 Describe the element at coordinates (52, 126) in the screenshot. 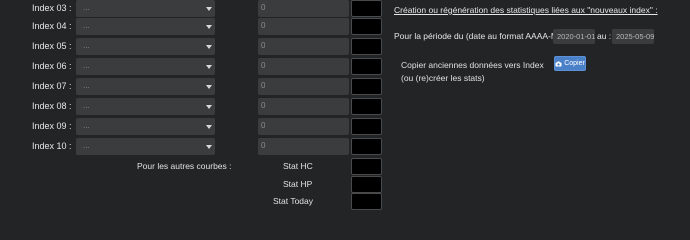

I see `index-label: Index 09 :` at that location.